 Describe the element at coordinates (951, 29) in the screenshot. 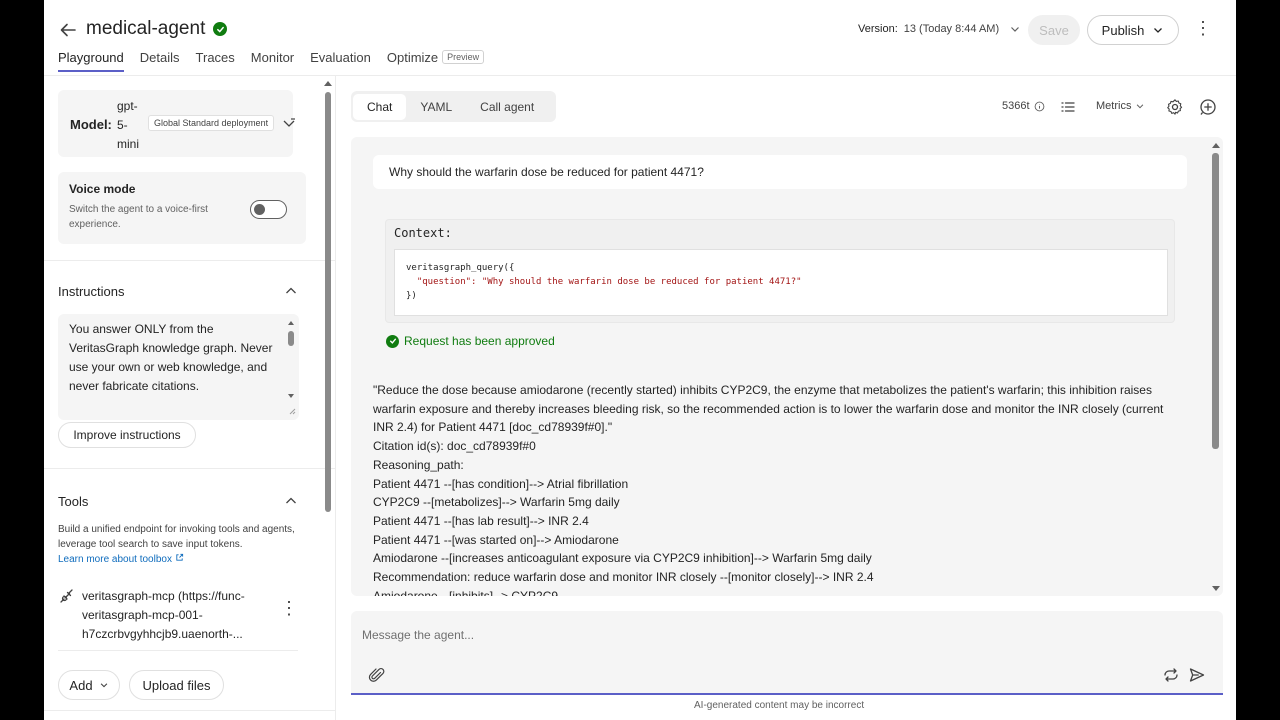

I see `version-value: 13 (Today 8:44 AM)` at that location.